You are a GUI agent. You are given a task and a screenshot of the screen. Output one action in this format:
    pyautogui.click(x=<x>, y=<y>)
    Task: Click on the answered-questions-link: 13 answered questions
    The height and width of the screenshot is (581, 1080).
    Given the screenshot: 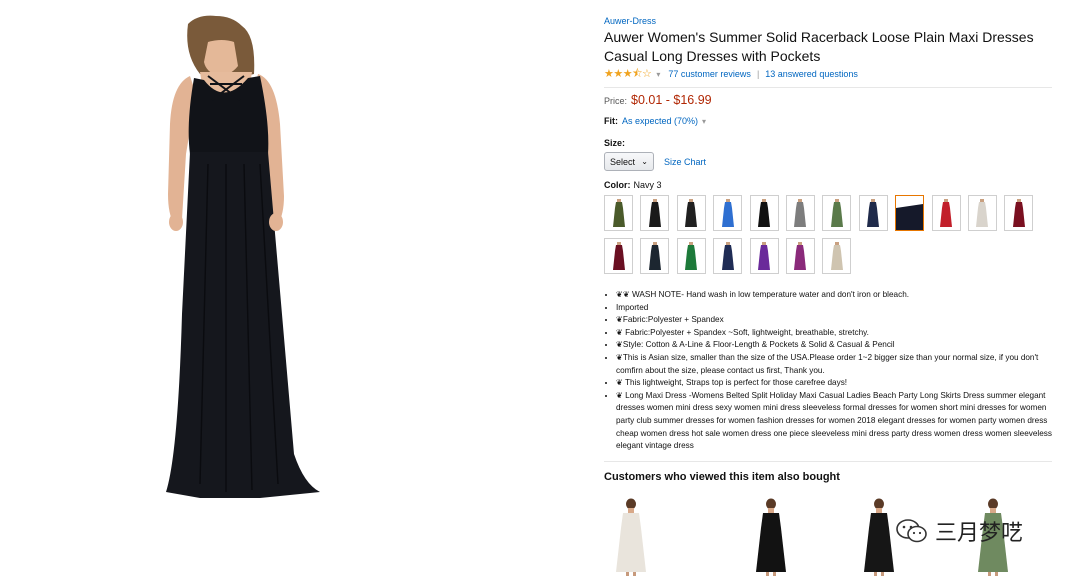 What is the action you would take?
    pyautogui.click(x=811, y=74)
    